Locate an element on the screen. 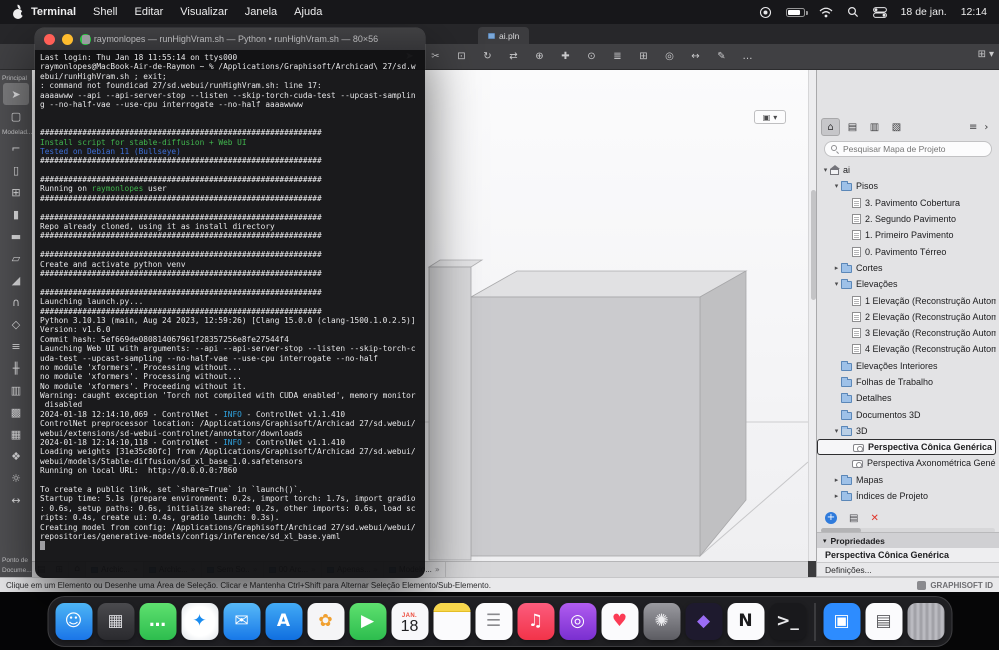 Image resolution: width=999 pixels, height=650 pixels. navigator-search is located at coordinates (908, 149).